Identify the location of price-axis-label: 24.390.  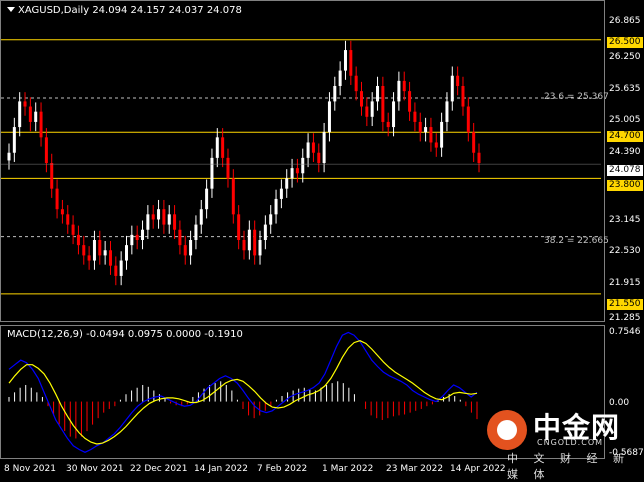
(625, 152).